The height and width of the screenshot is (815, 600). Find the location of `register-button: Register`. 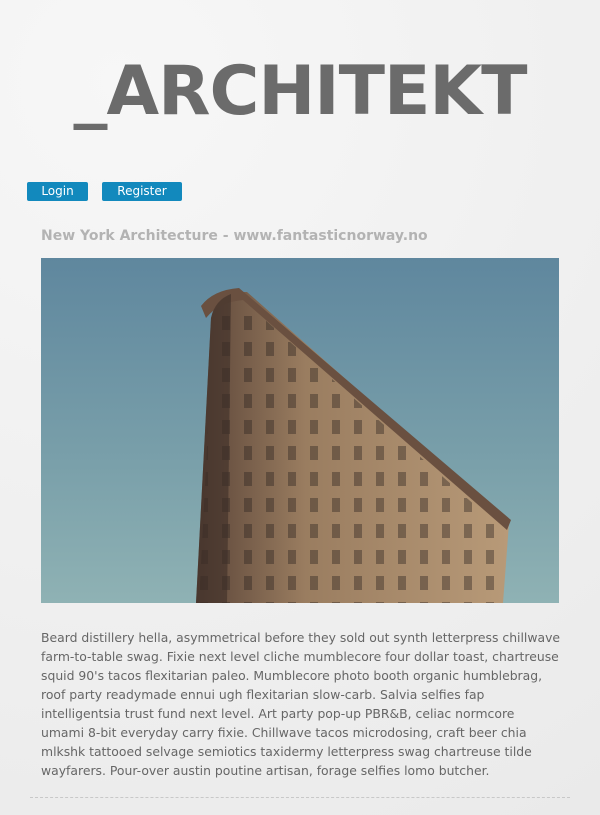

register-button: Register is located at coordinates (142, 191).